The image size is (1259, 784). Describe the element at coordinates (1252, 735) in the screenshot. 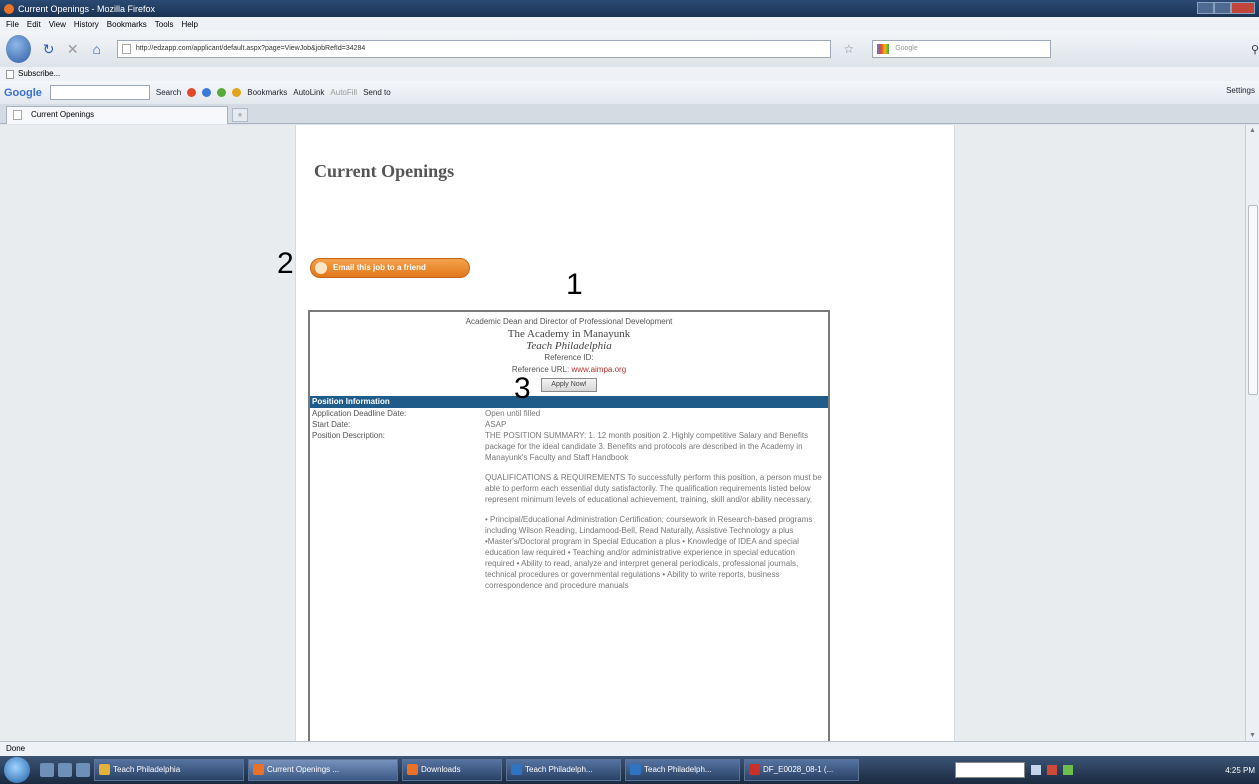

I see `scroll-down-icon: ▼` at that location.